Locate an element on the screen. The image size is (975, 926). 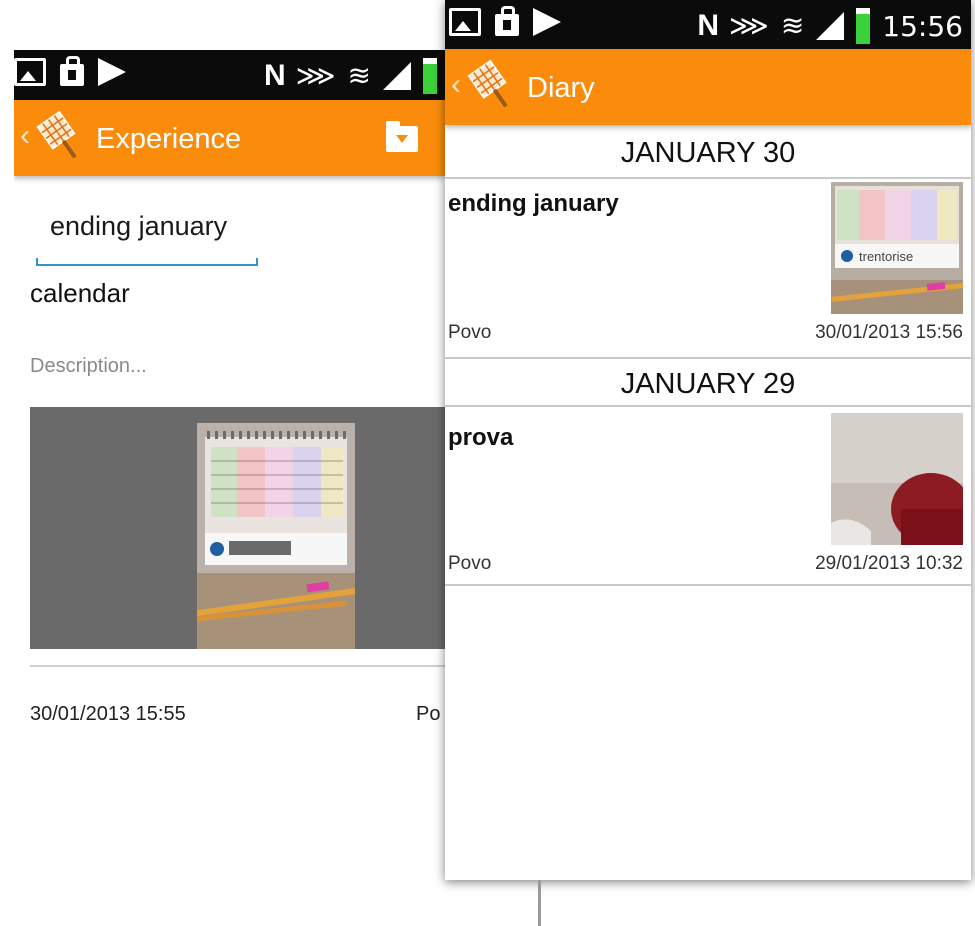
photo-area is located at coordinates (237, 528).